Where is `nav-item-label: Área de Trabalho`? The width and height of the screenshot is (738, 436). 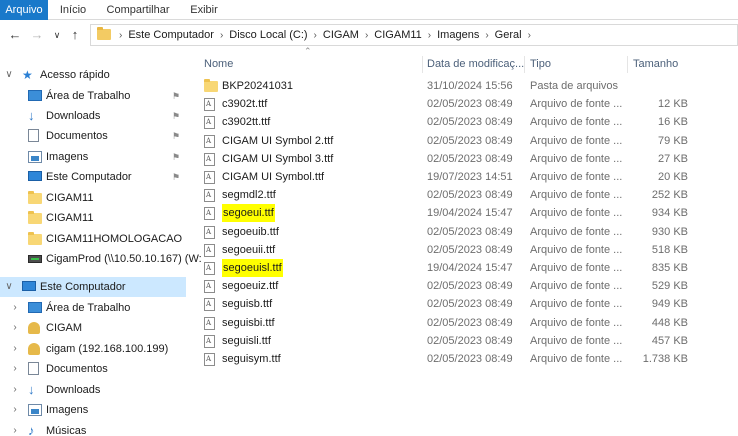
nav-item-label: Área de Trabalho is located at coordinates (88, 308).